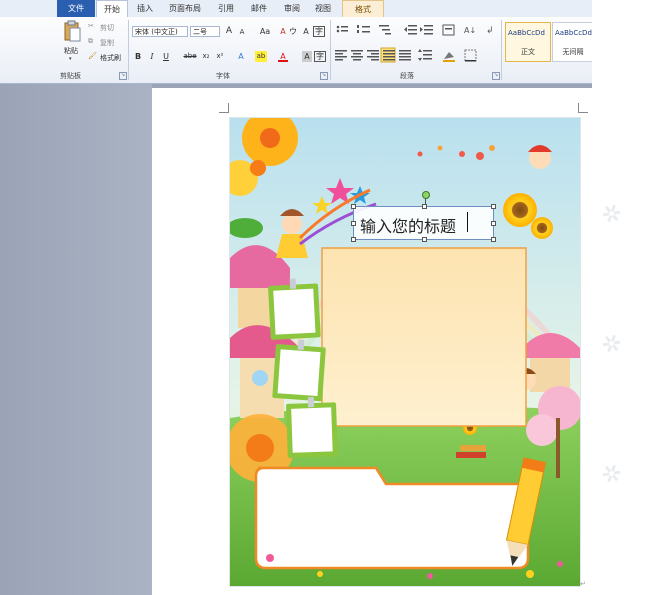 This screenshot has height=595, width=650. Describe the element at coordinates (526, 33) in the screenshot. I see `style-normal-sample: AaBbCcDd` at that location.